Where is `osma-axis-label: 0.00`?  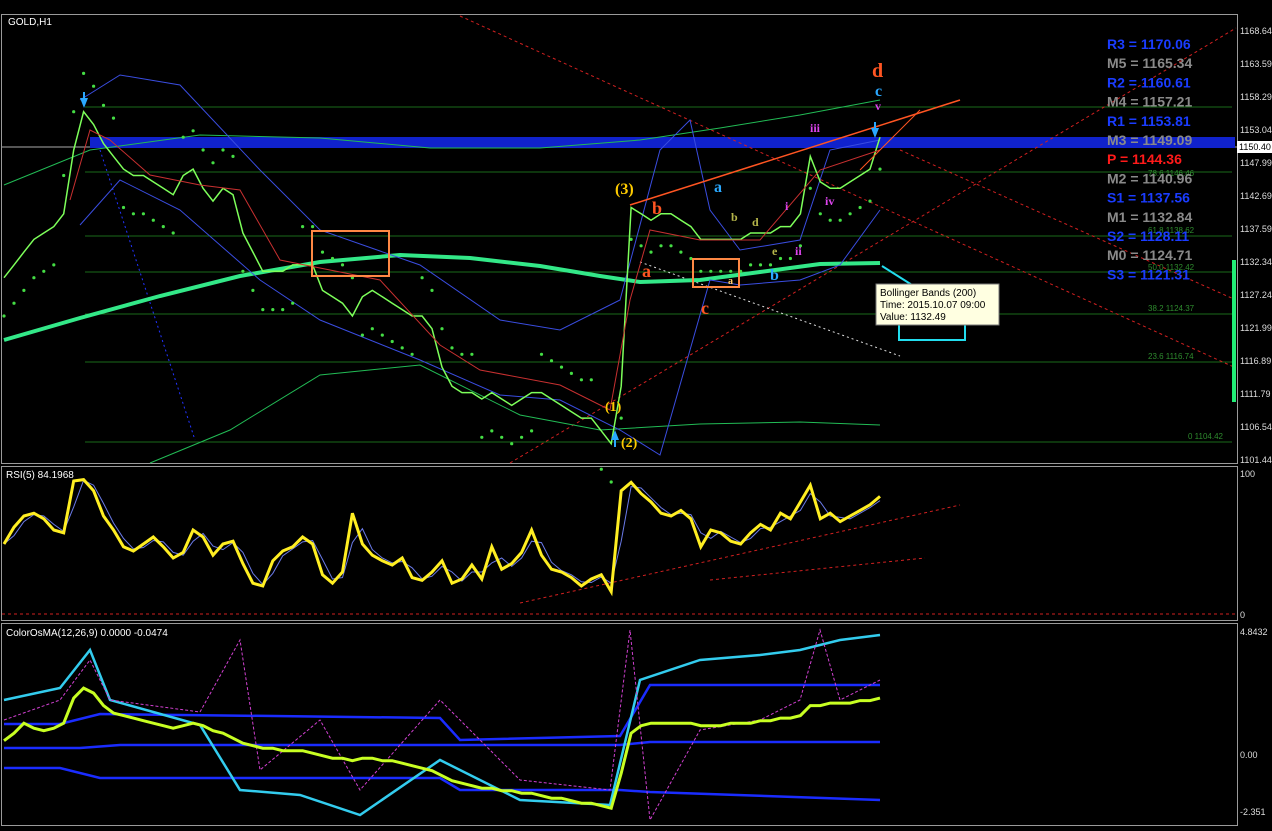 osma-axis-label: 0.00 is located at coordinates (1249, 755).